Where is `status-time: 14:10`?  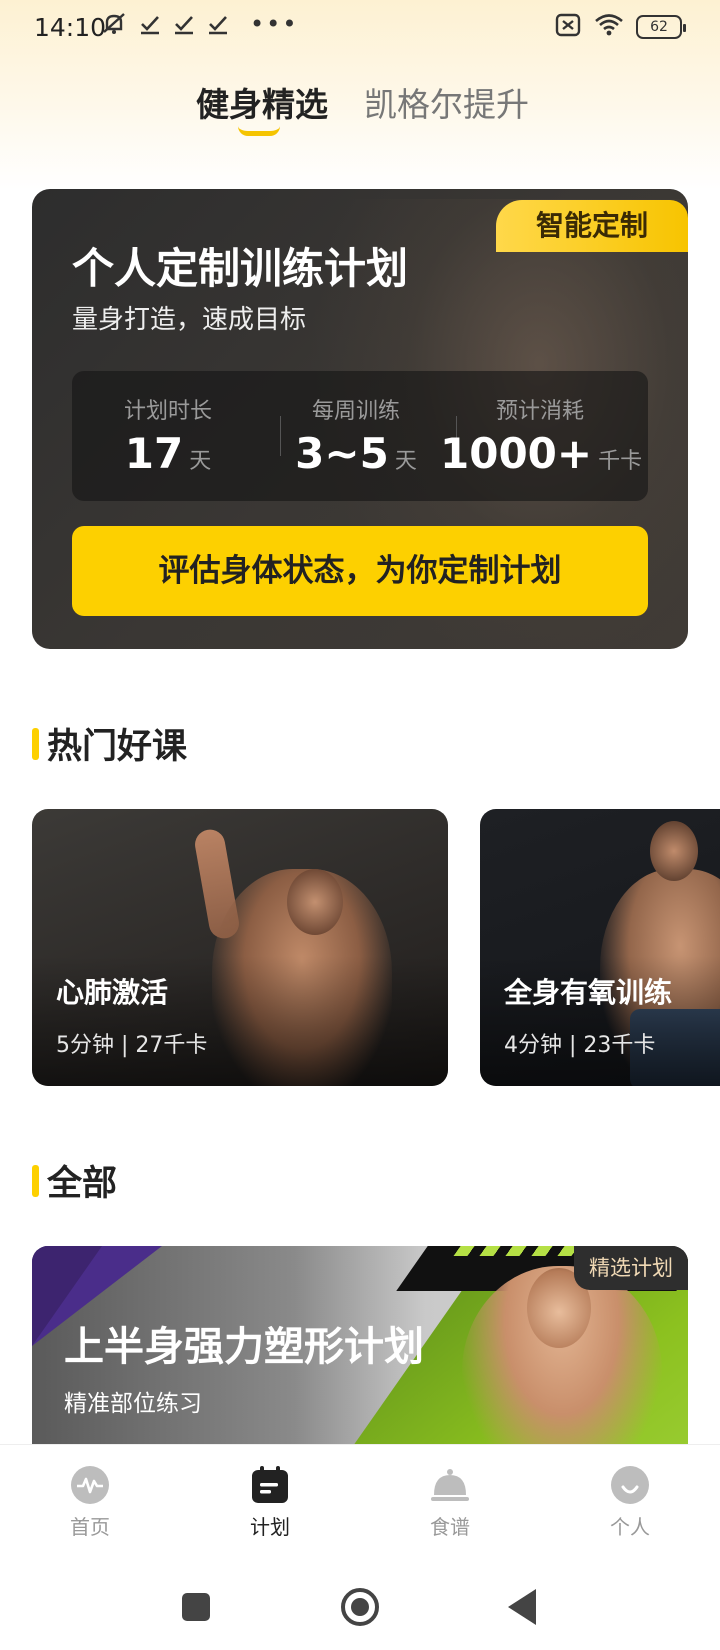 status-time: 14:10 is located at coordinates (70, 27).